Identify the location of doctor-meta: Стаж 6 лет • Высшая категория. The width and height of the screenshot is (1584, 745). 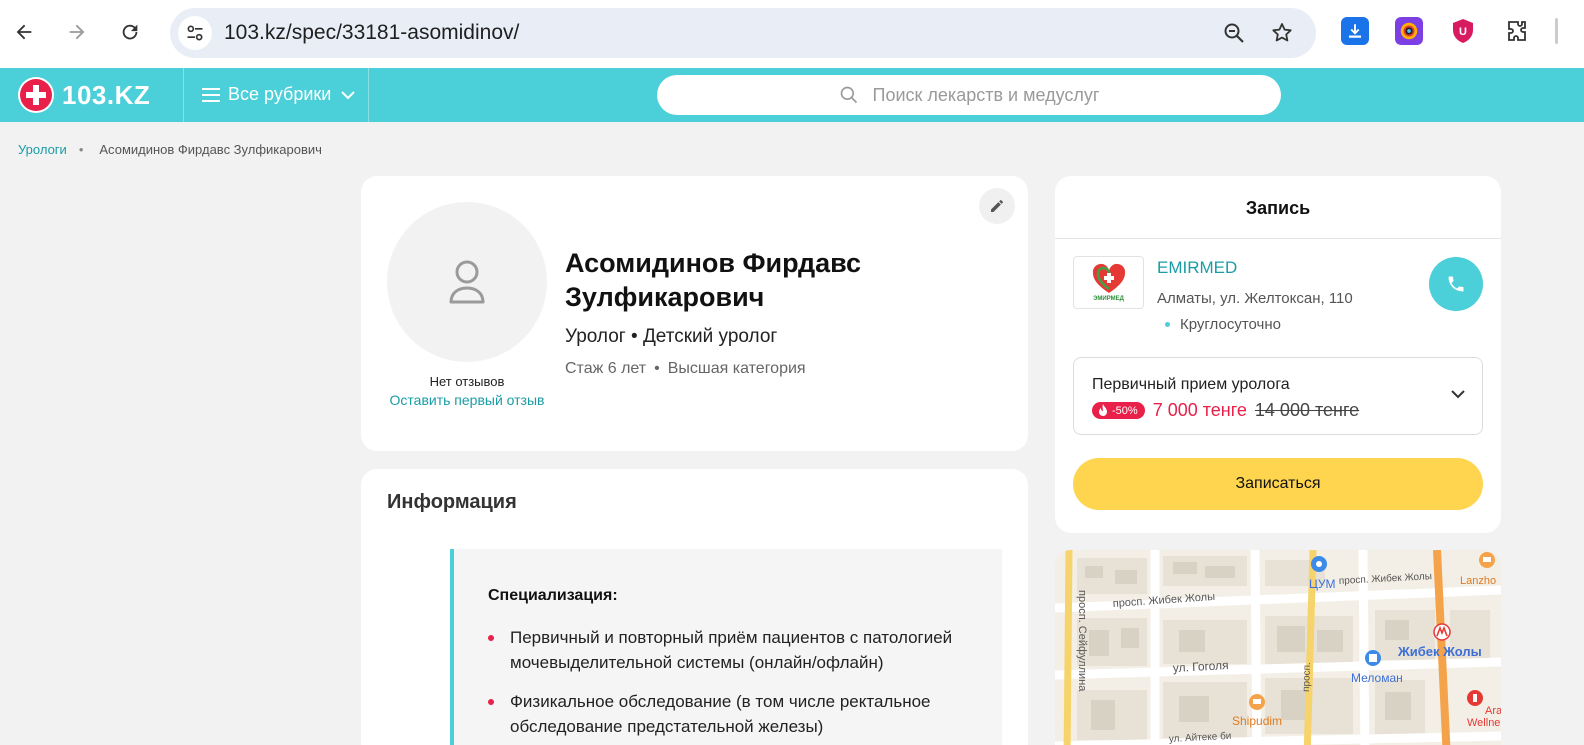
(685, 369).